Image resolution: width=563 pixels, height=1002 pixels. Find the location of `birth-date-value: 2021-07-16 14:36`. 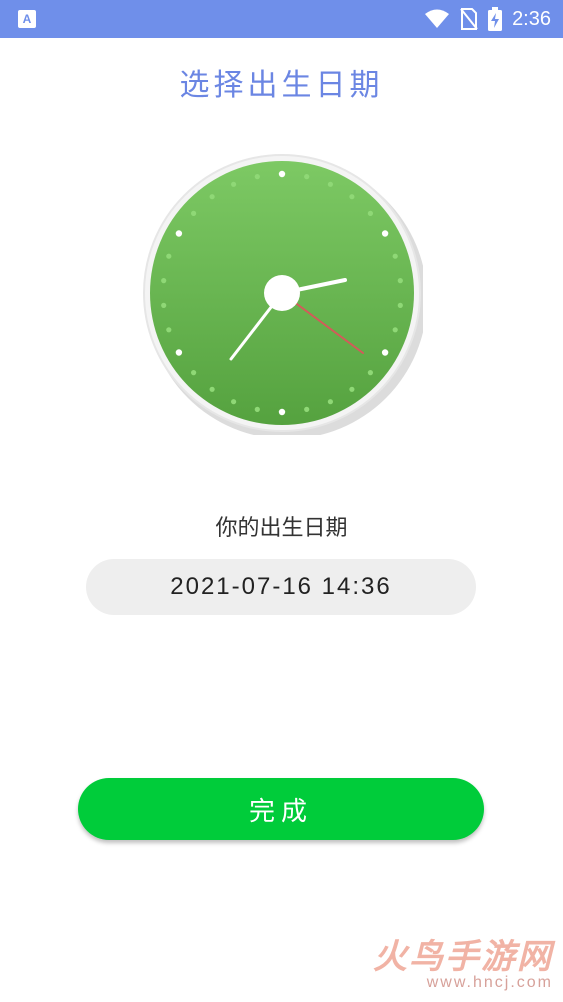

birth-date-value: 2021-07-16 14:36 is located at coordinates (281, 586).